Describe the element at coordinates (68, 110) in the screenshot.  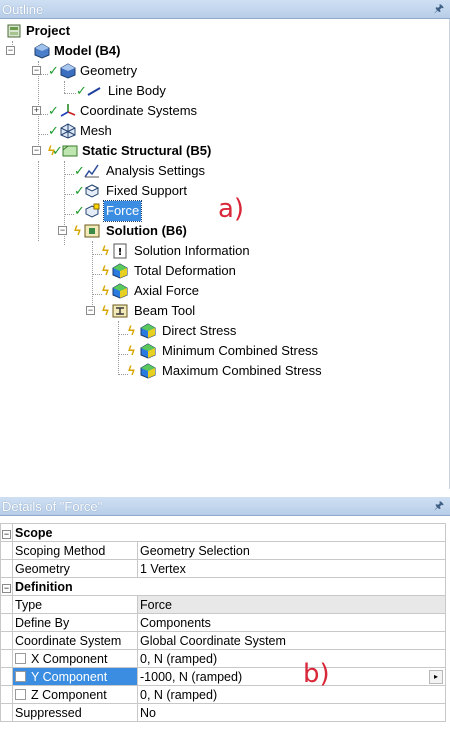
I see `coordinate-systems-icon` at that location.